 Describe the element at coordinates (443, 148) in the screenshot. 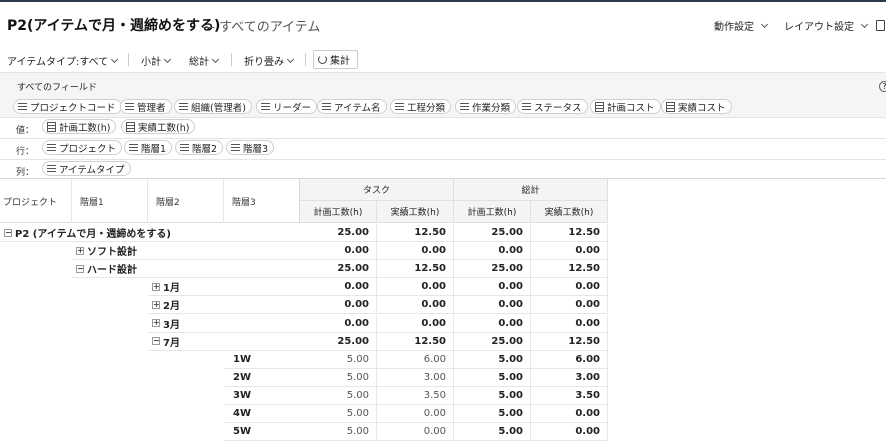

I see `rows-drop-zone: 行： プロジェクト 階層1 階層2 階層3` at that location.